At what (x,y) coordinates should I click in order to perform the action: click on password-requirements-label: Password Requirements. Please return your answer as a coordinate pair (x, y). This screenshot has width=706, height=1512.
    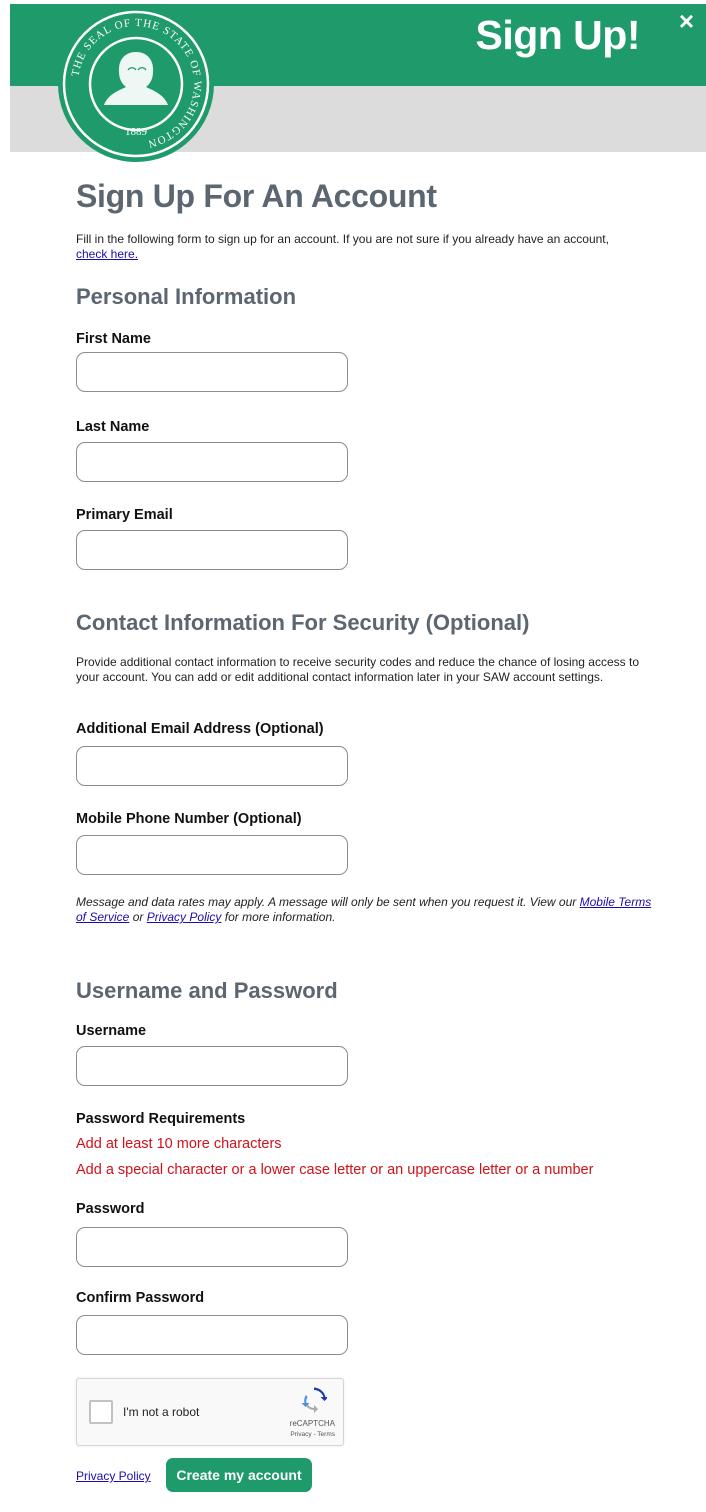
    Looking at the image, I should click on (161, 1119).